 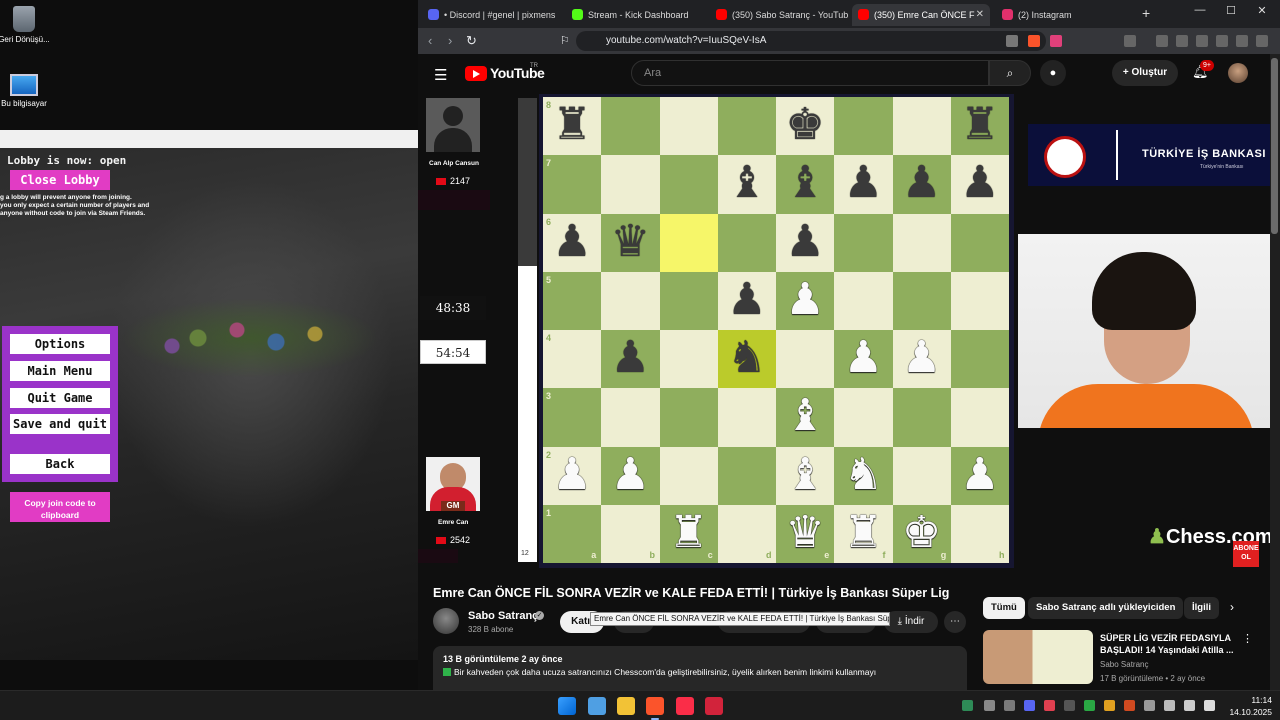 I want to click on square-c7, so click(x=688, y=184).